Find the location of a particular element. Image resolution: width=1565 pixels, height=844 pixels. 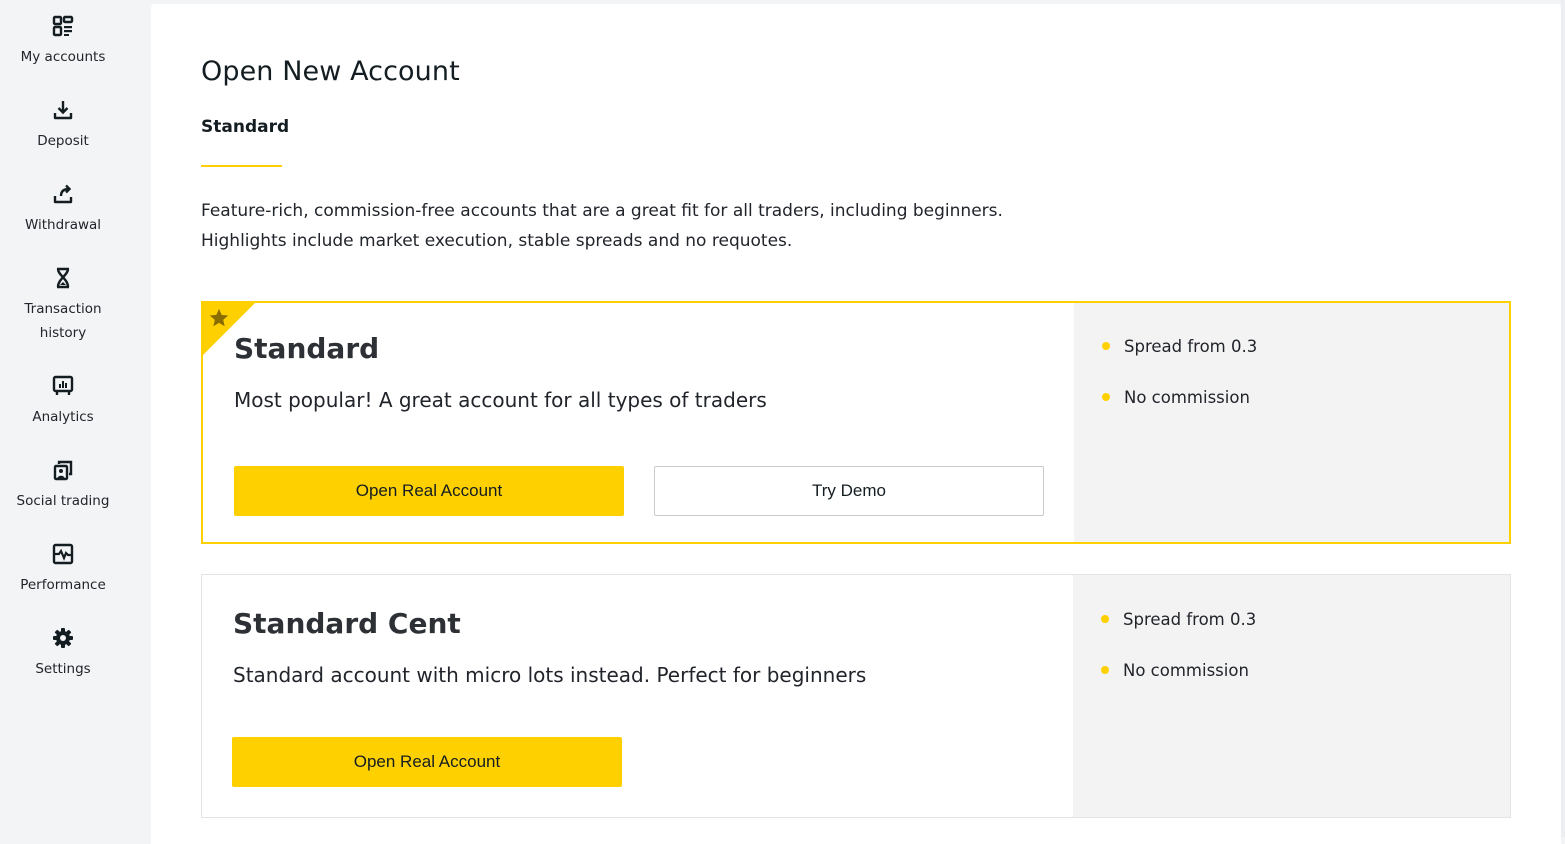

scrollbar-track is located at coordinates (1563, 418).